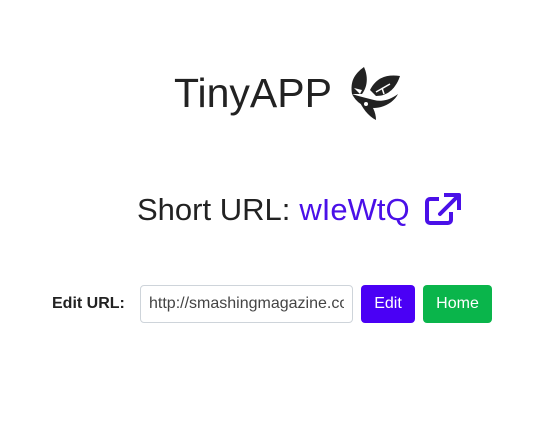  What do you see at coordinates (246, 304) in the screenshot?
I see `long-url-input` at bounding box center [246, 304].